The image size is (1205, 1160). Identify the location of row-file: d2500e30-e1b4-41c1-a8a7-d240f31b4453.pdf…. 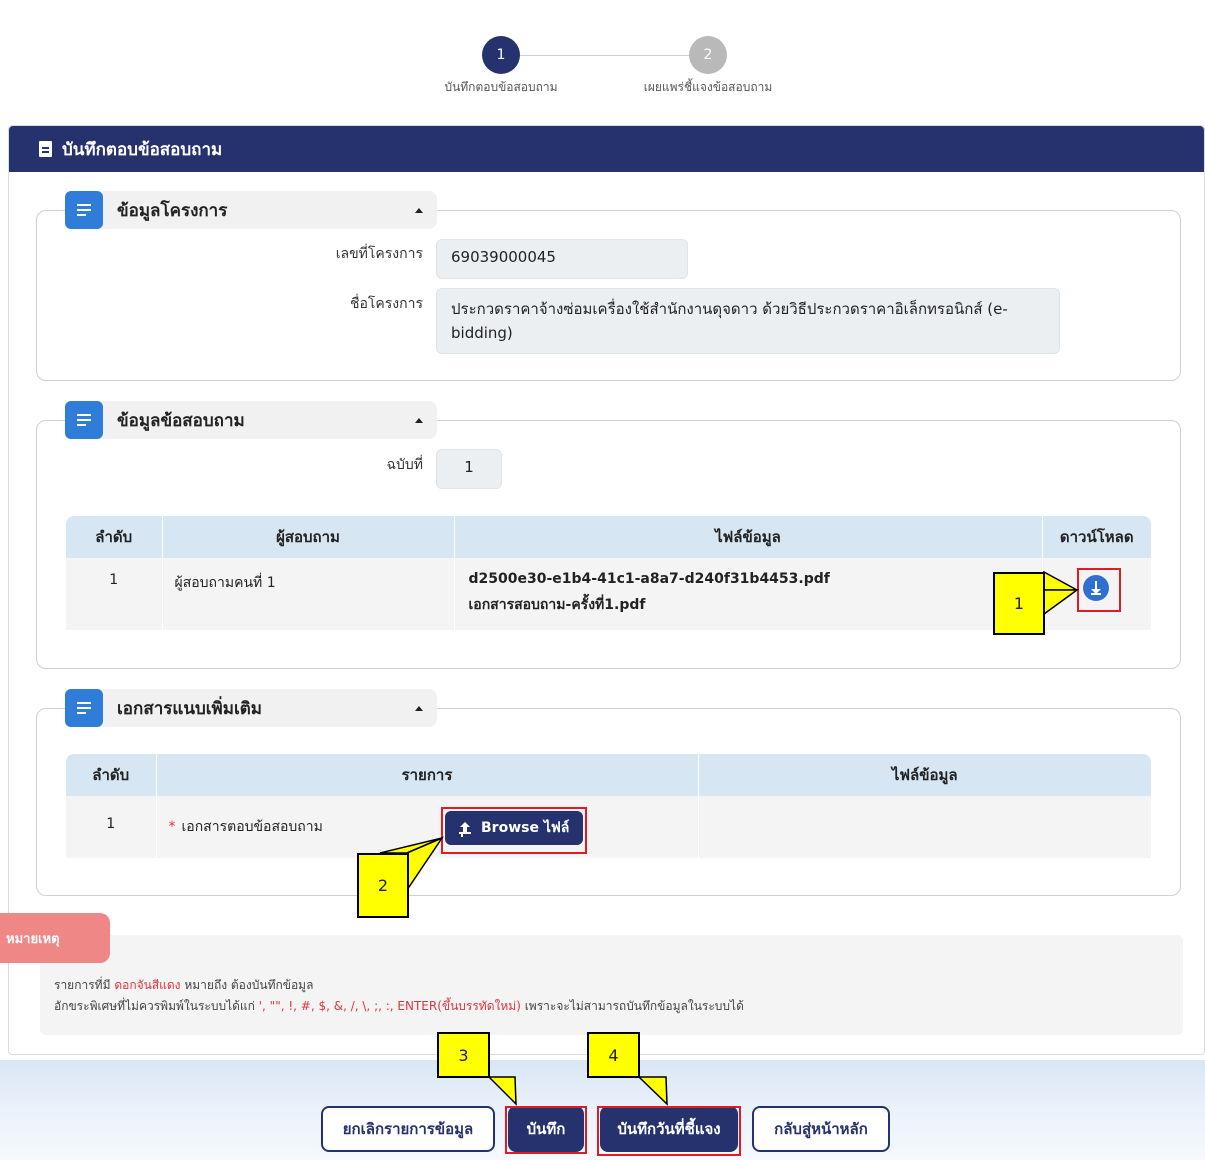
(747, 594).